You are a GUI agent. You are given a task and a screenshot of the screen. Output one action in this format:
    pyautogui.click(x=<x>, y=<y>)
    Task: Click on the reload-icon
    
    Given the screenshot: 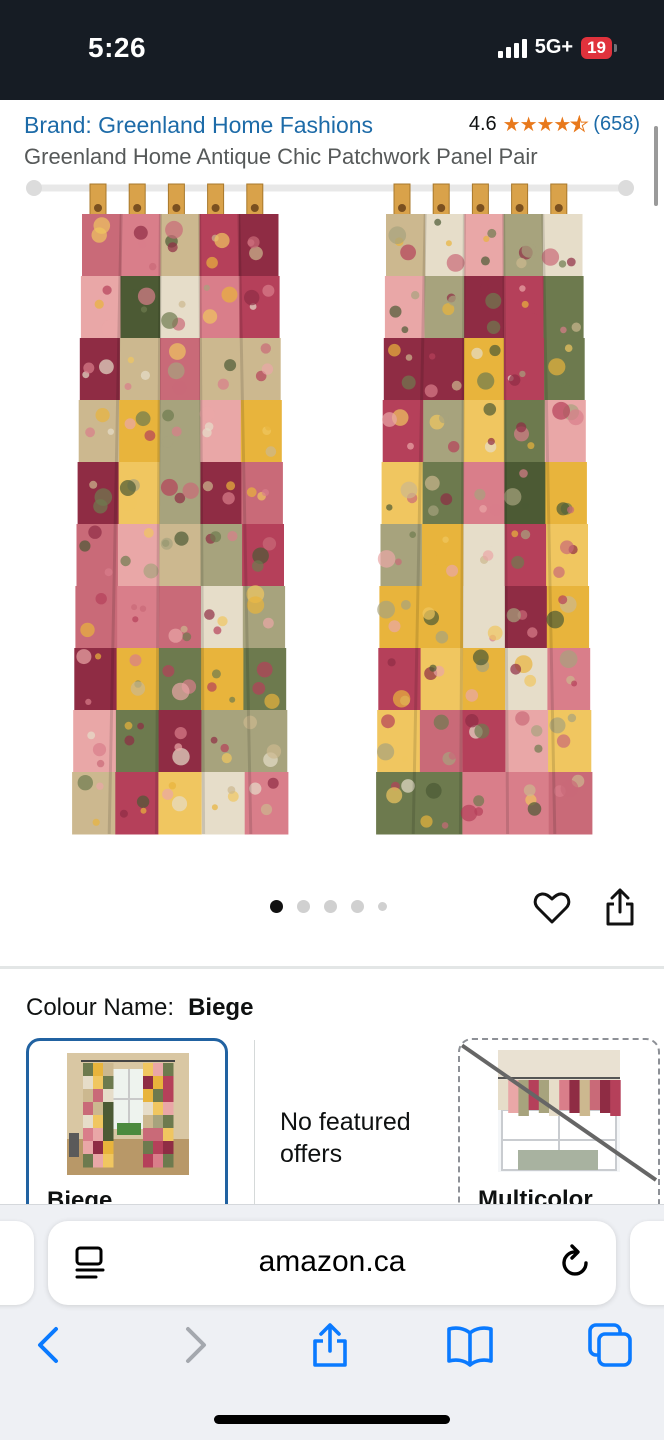 What is the action you would take?
    pyautogui.click(x=576, y=1262)
    